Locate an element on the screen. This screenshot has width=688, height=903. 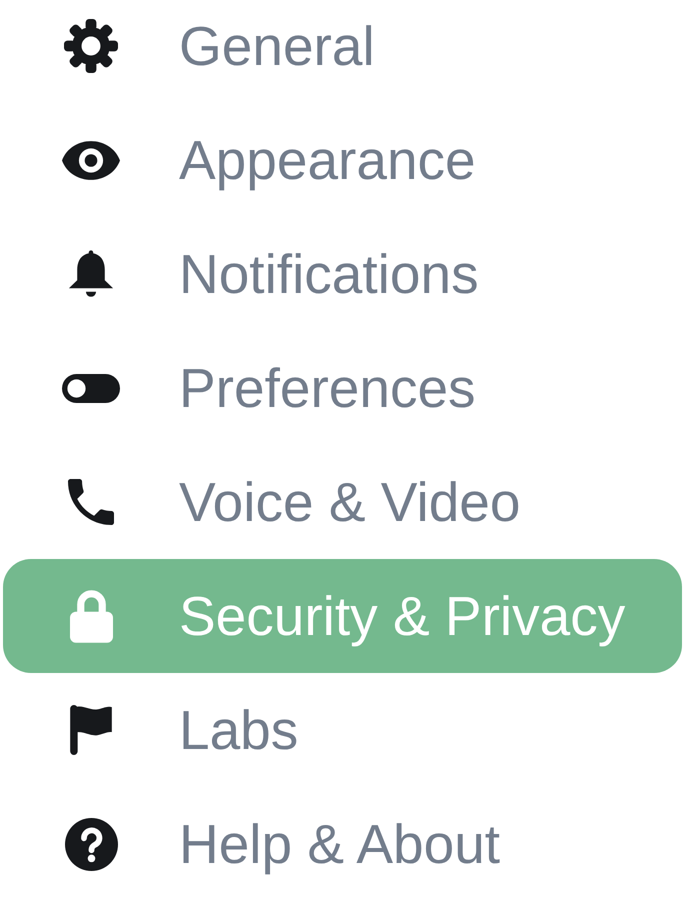
menu-item: General is located at coordinates (342, 51).